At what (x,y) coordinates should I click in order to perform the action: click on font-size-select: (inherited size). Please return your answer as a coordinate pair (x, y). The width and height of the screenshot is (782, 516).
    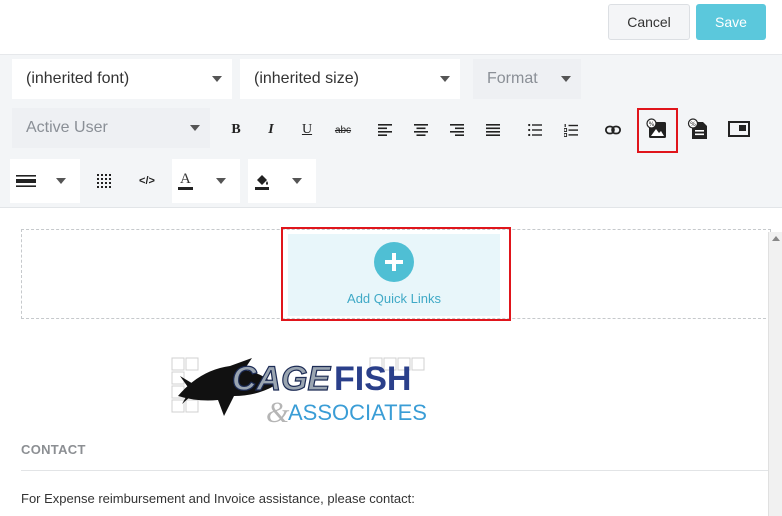
    Looking at the image, I should click on (350, 79).